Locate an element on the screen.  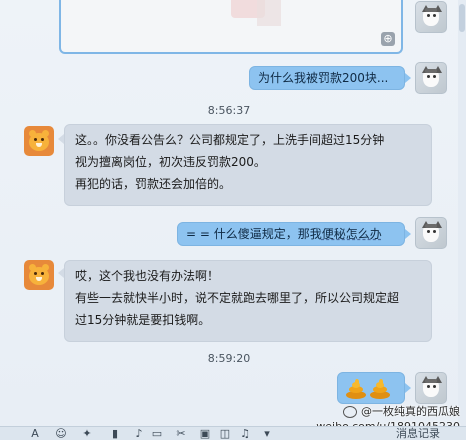
font-icon: A is located at coordinates (35, 434).